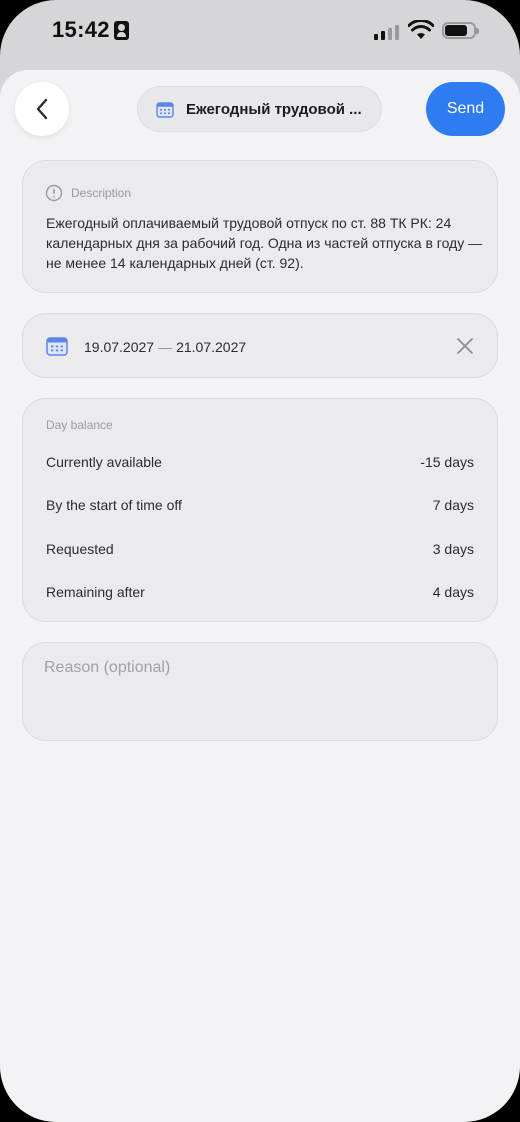 This screenshot has height=1122, width=520. Describe the element at coordinates (101, 193) in the screenshot. I see `description-title: Description` at that location.